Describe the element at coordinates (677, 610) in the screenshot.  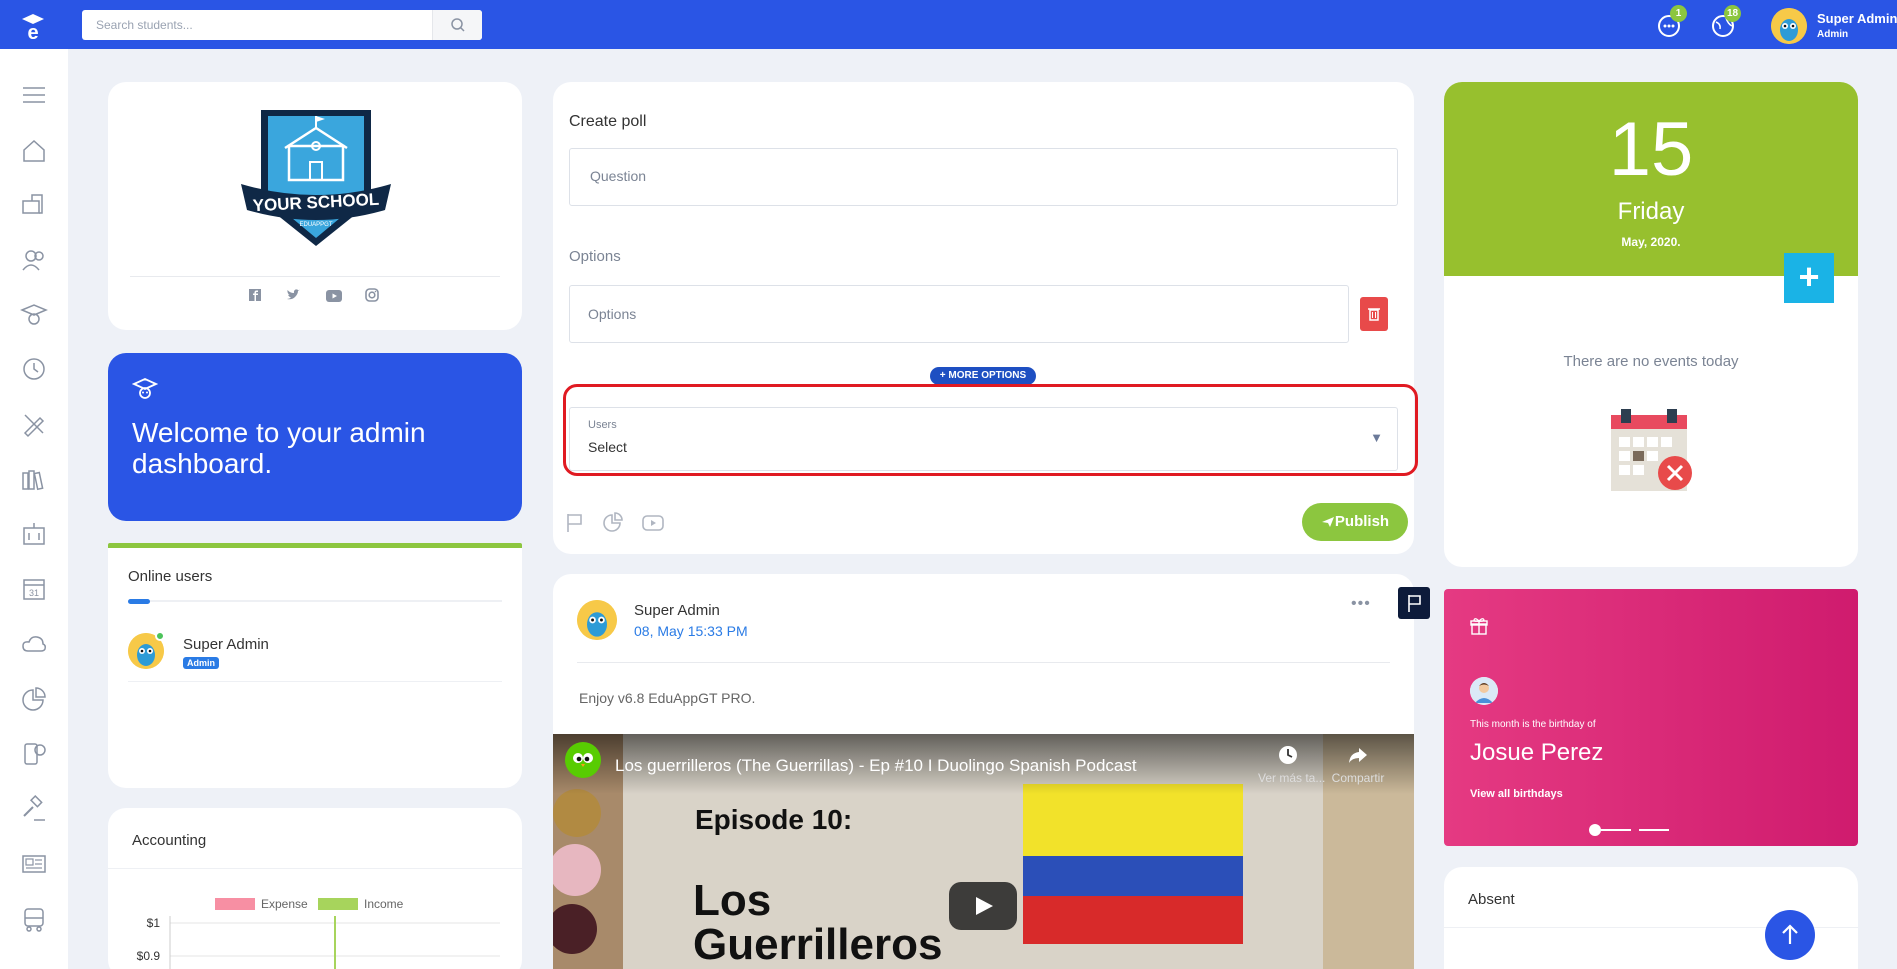
I see `post-author: Super Admin` at that location.